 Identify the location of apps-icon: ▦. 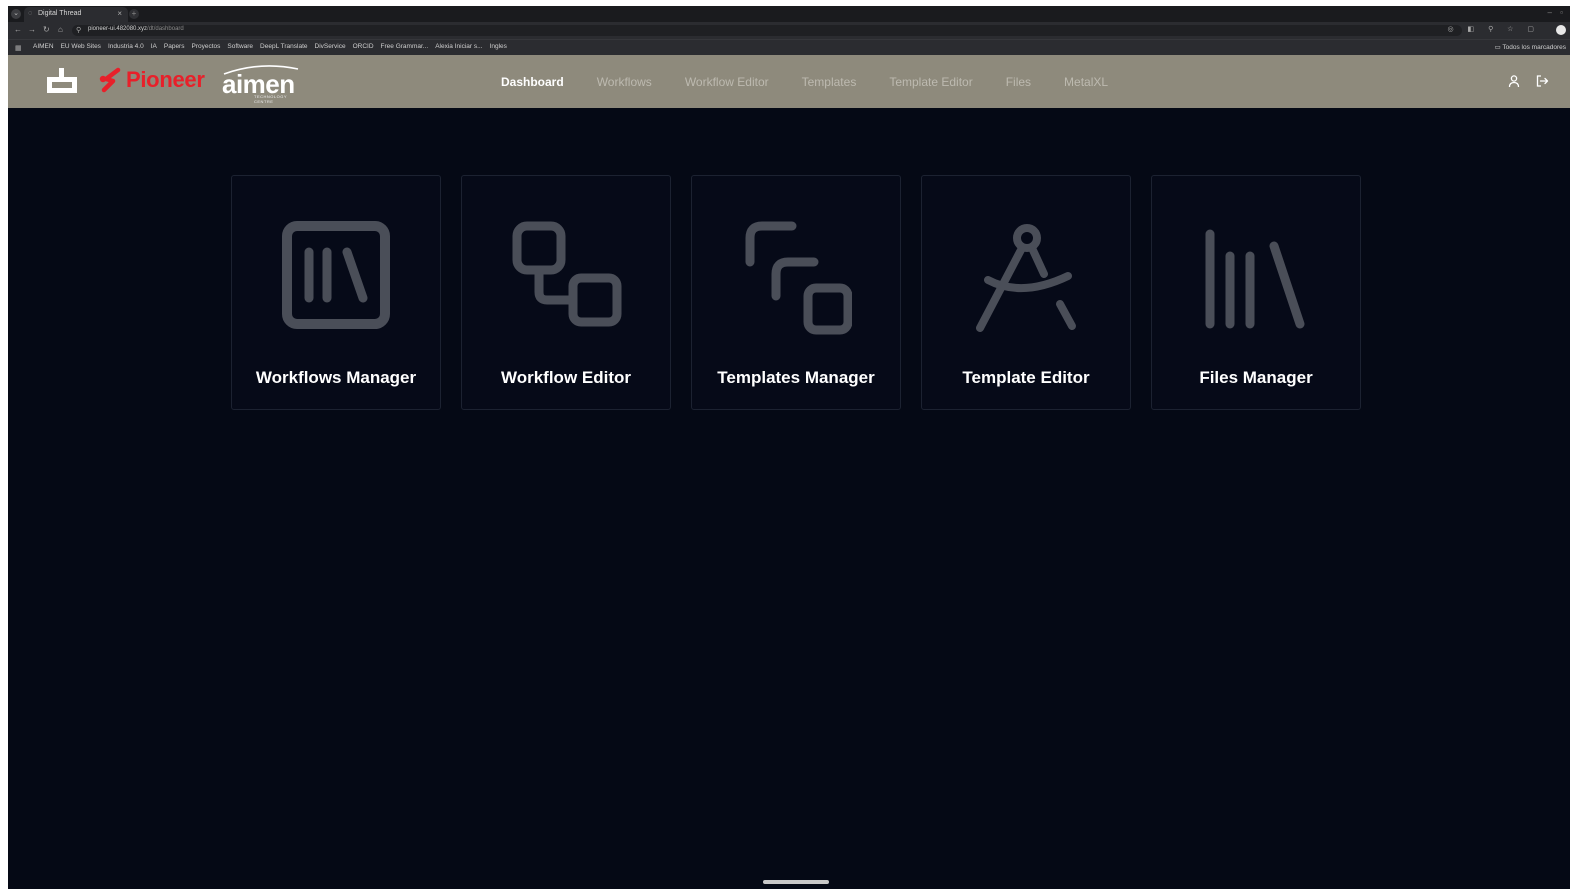
(18, 48).